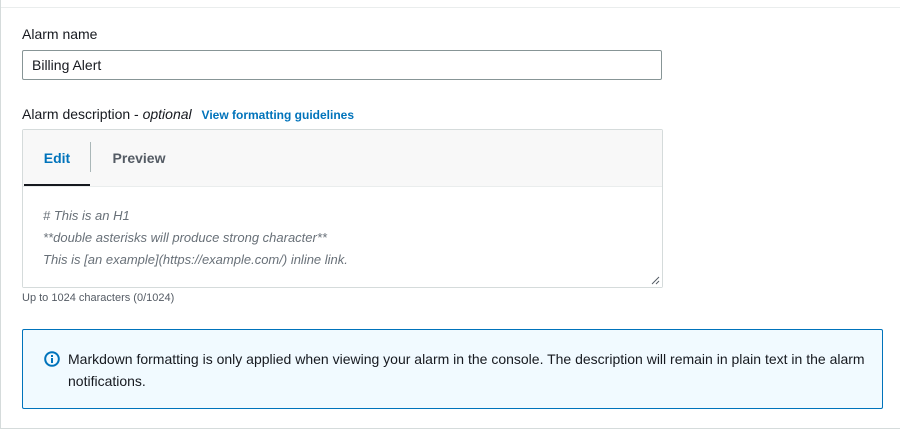  I want to click on tab-preview: Preview, so click(139, 158).